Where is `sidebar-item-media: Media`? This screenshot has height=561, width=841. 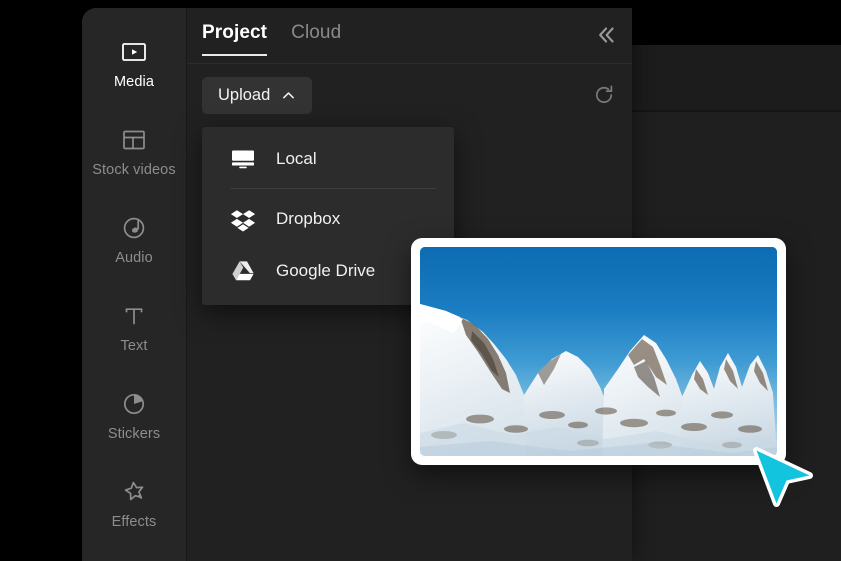
sidebar-item-media: Media is located at coordinates (134, 64).